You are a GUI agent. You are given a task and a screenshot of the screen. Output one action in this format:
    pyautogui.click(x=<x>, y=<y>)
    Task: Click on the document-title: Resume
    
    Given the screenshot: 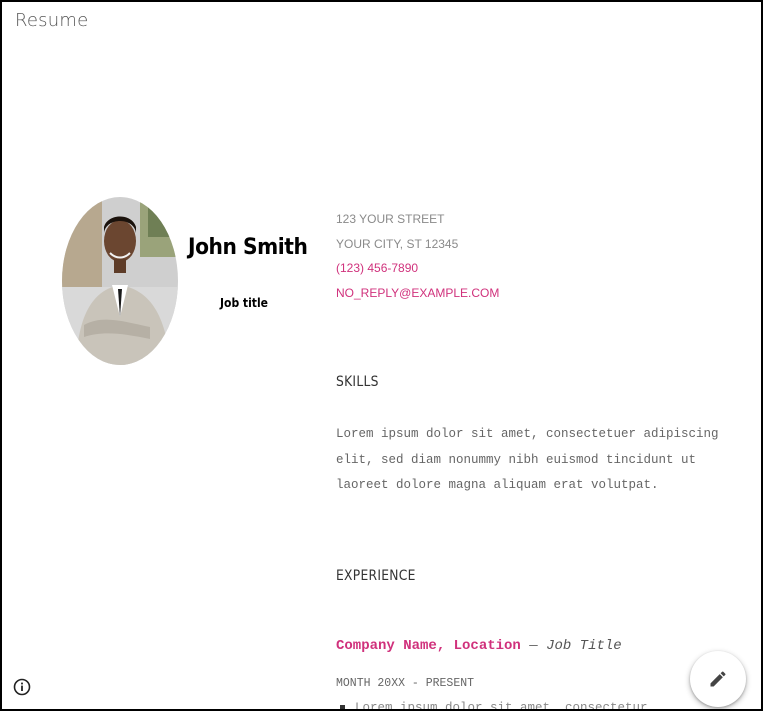 What is the action you would take?
    pyautogui.click(x=52, y=20)
    